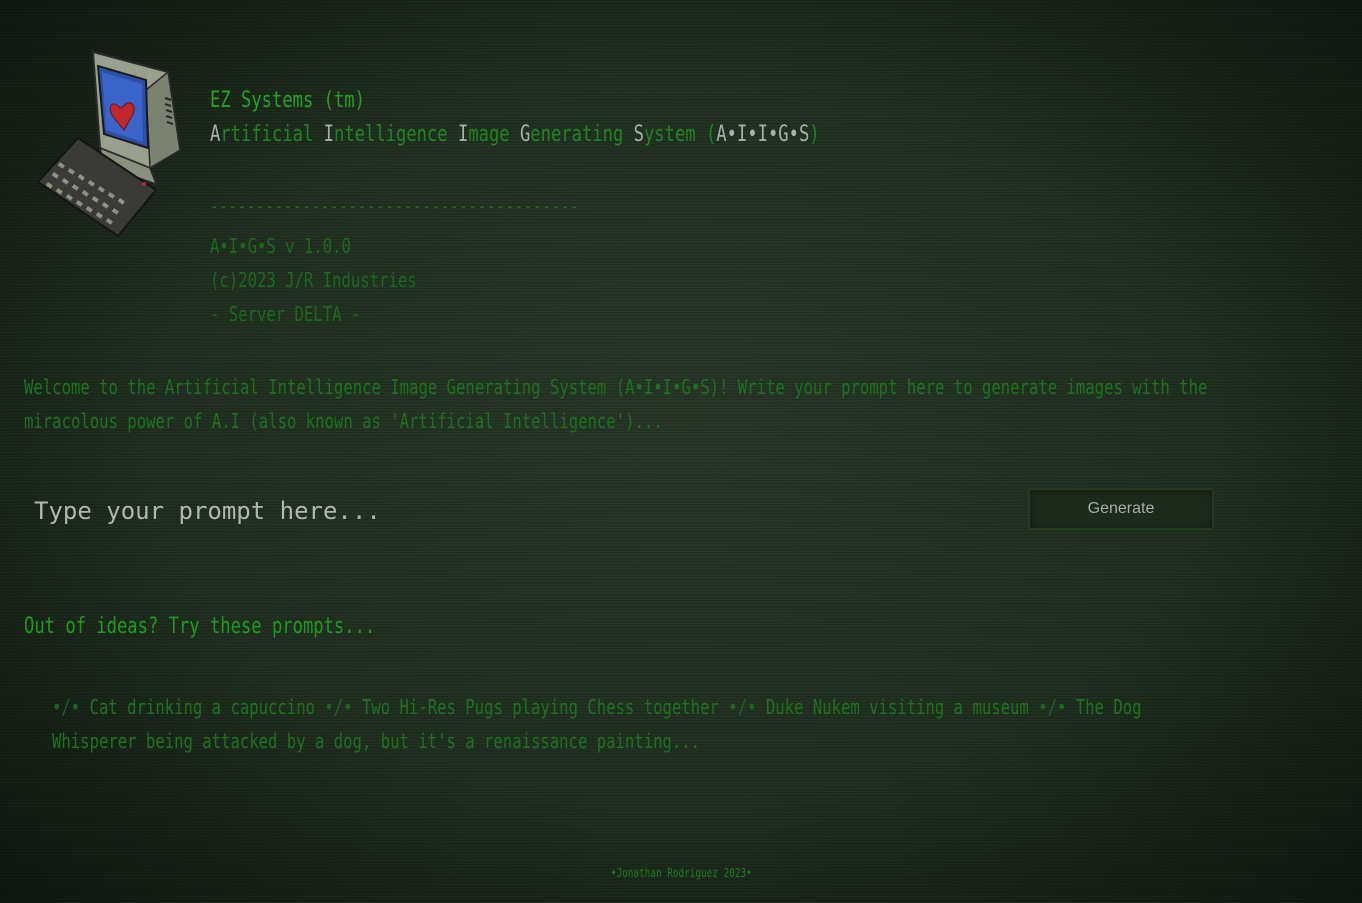 The height and width of the screenshot is (903, 1362). I want to click on suggestion-link: Cat drinking a capuccino, so click(202, 707).